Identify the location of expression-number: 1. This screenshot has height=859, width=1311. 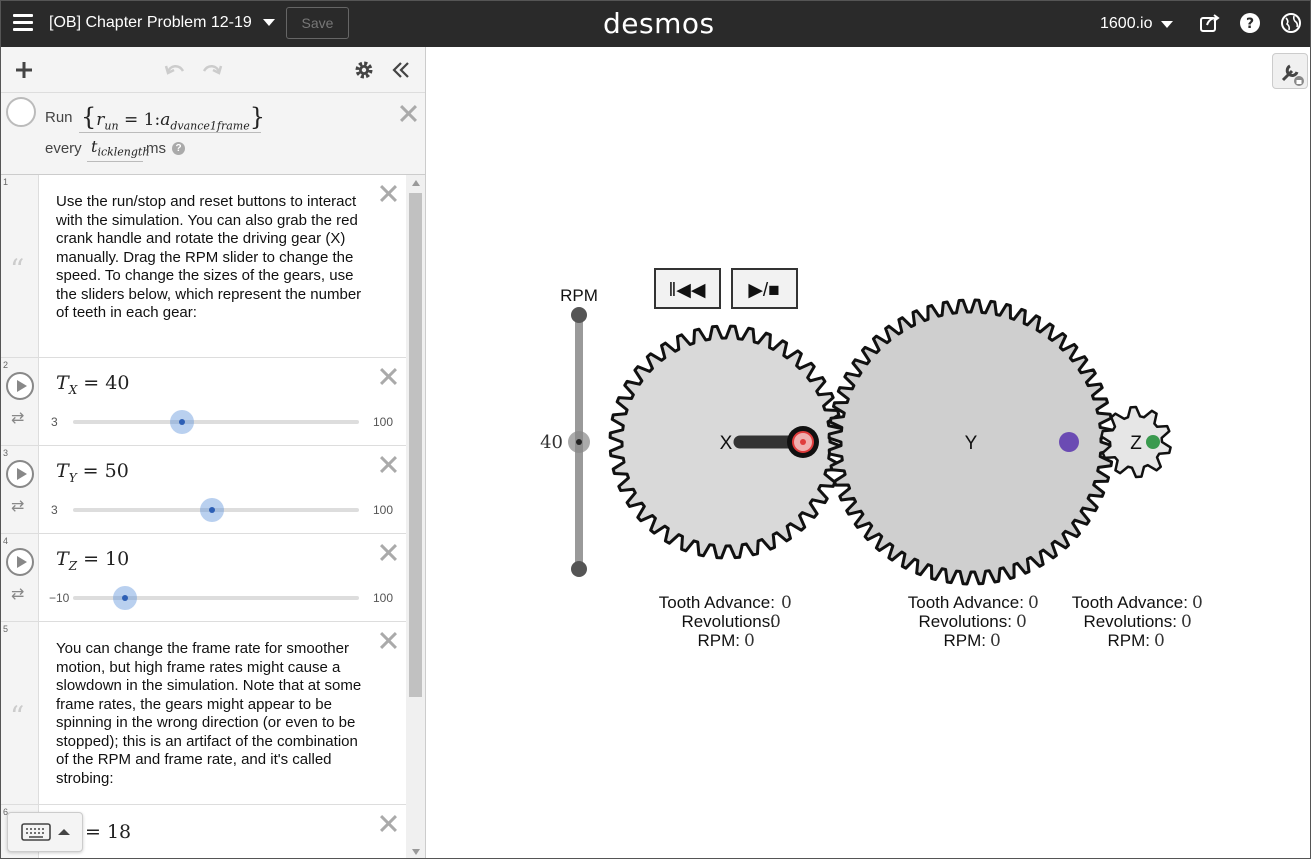
(6, 182).